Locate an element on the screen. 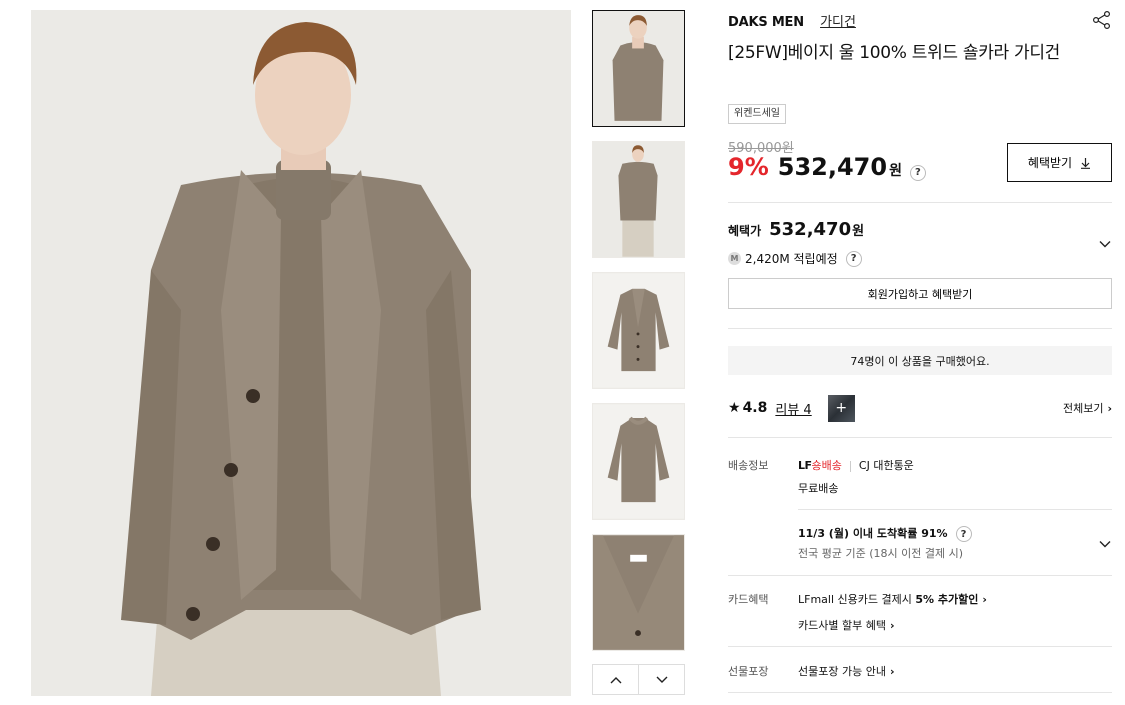 The height and width of the screenshot is (705, 1125). arrival-help-icon: ? is located at coordinates (963, 534).